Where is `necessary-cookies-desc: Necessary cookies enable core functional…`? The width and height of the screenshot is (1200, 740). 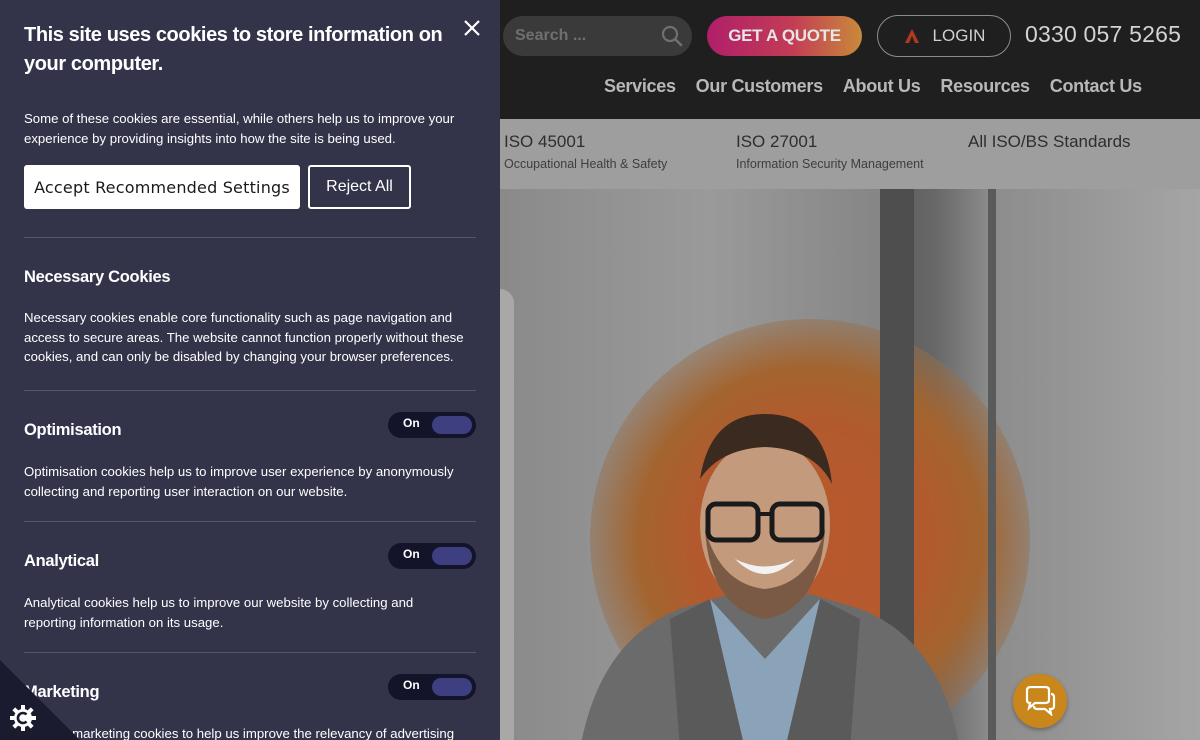 necessary-cookies-desc: Necessary cookies enable core functional… is located at coordinates (244, 337).